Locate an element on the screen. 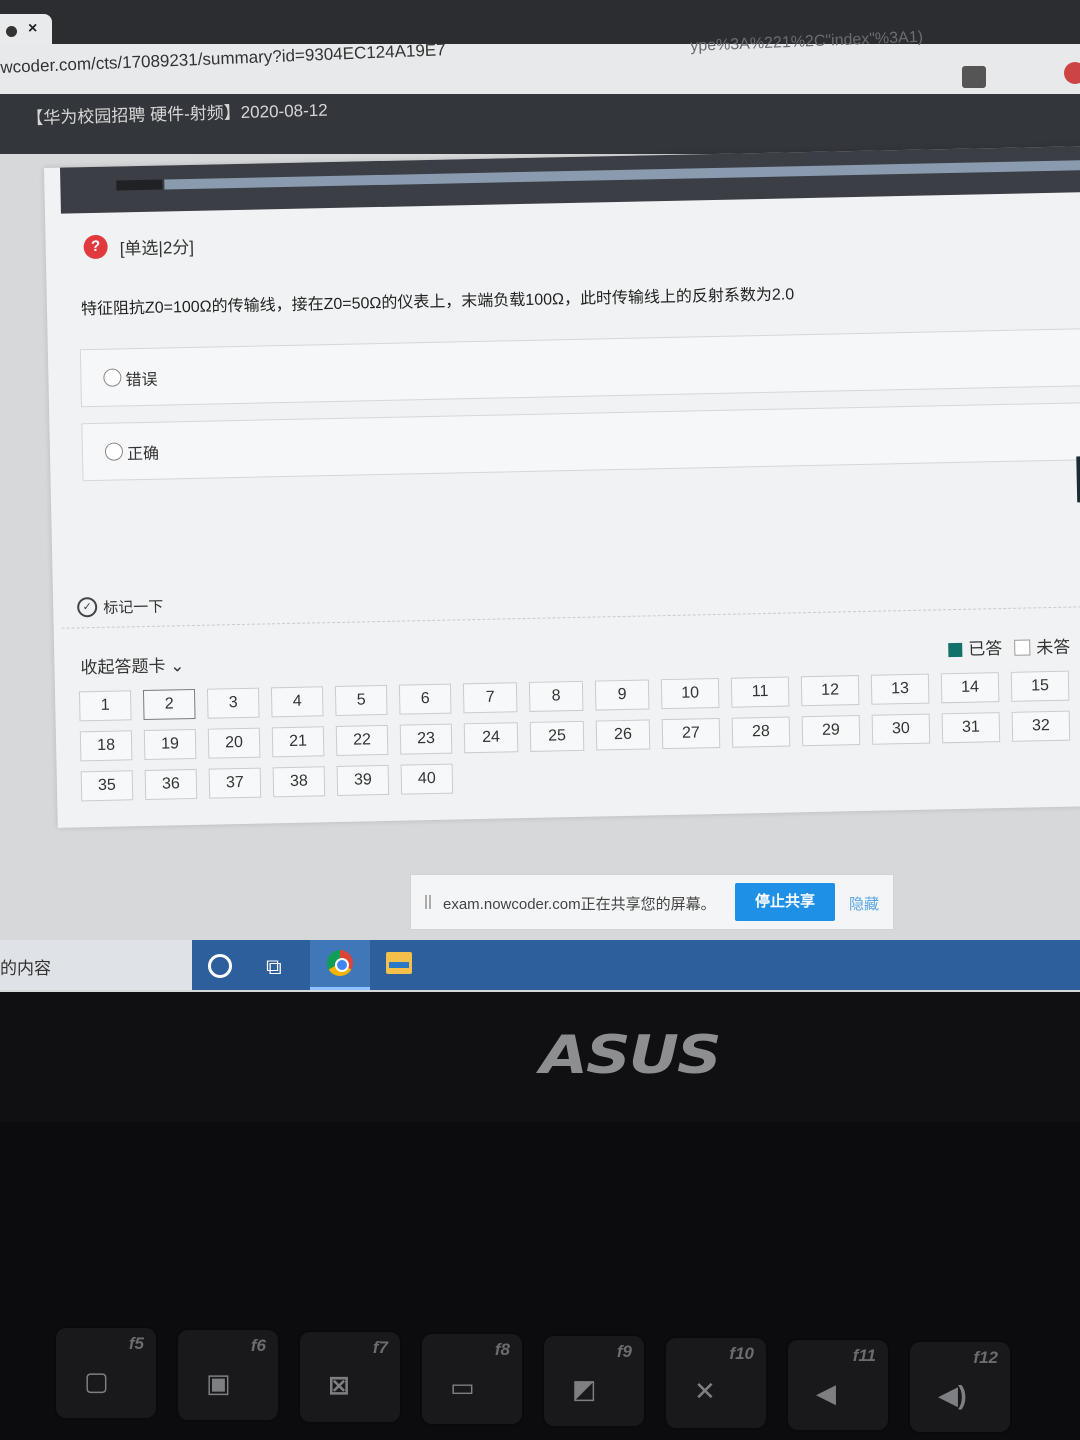 The image size is (1080, 1440). question-number-button: 27 is located at coordinates (691, 733).